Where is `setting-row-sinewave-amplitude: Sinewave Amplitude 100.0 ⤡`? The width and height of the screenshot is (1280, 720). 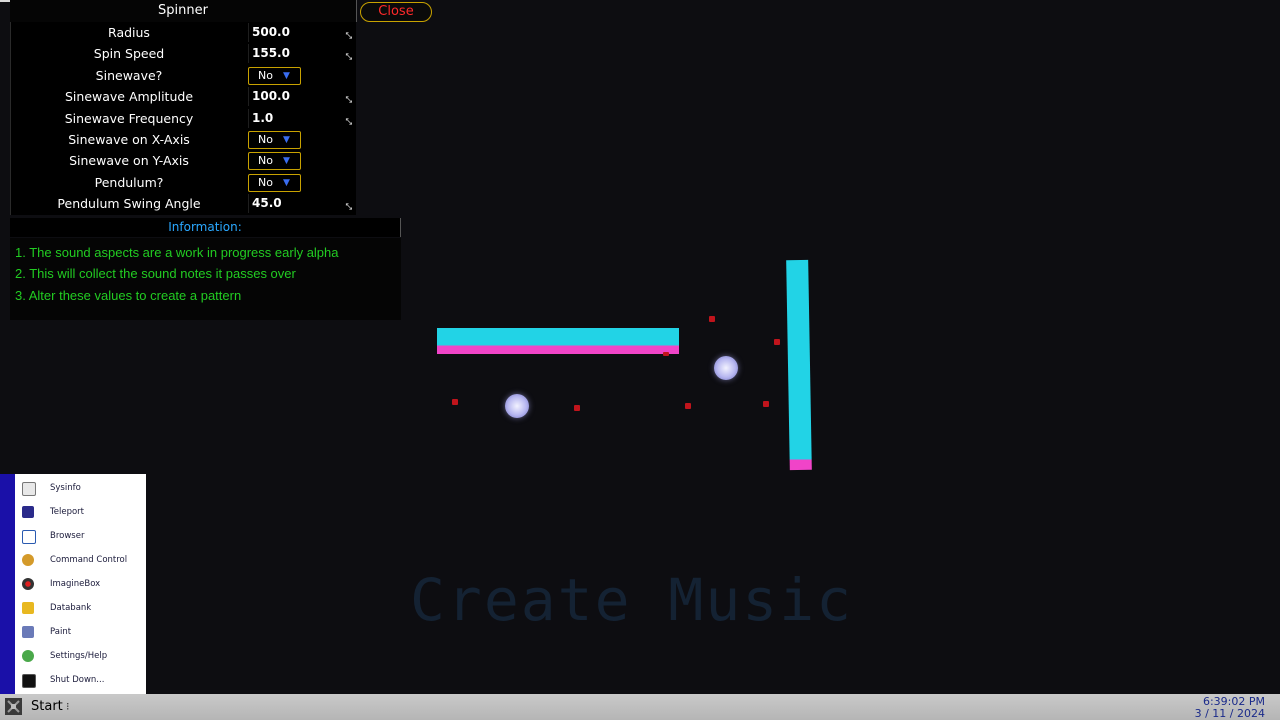 setting-row-sinewave-amplitude: Sinewave Amplitude 100.0 ⤡ is located at coordinates (183, 96).